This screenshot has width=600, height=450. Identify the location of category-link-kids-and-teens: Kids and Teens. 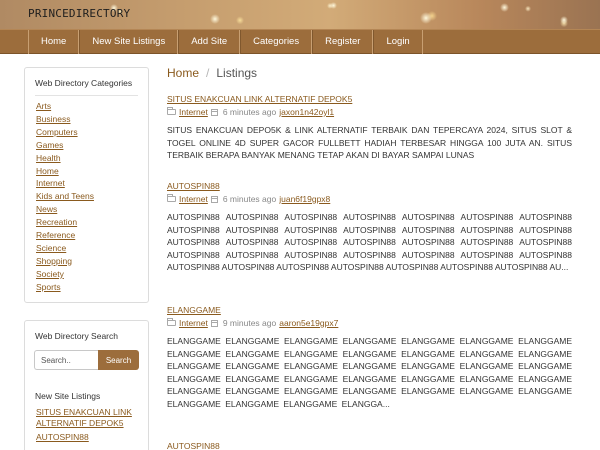
(92, 196).